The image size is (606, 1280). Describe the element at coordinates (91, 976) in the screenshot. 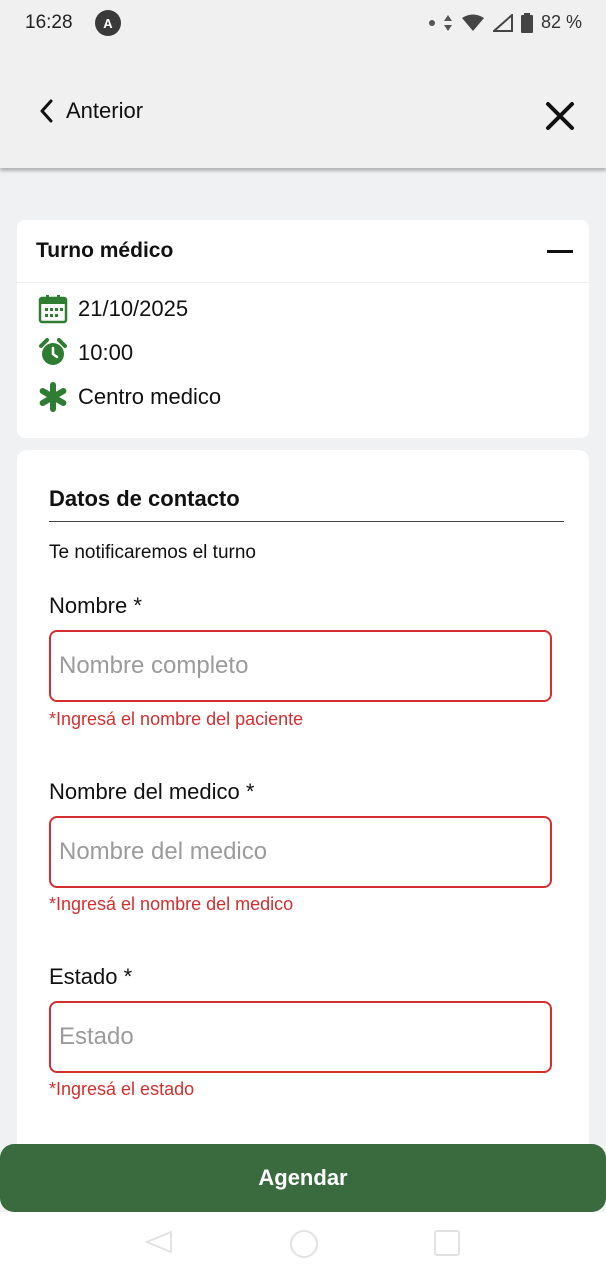

I see `state-label: Estado *` at that location.